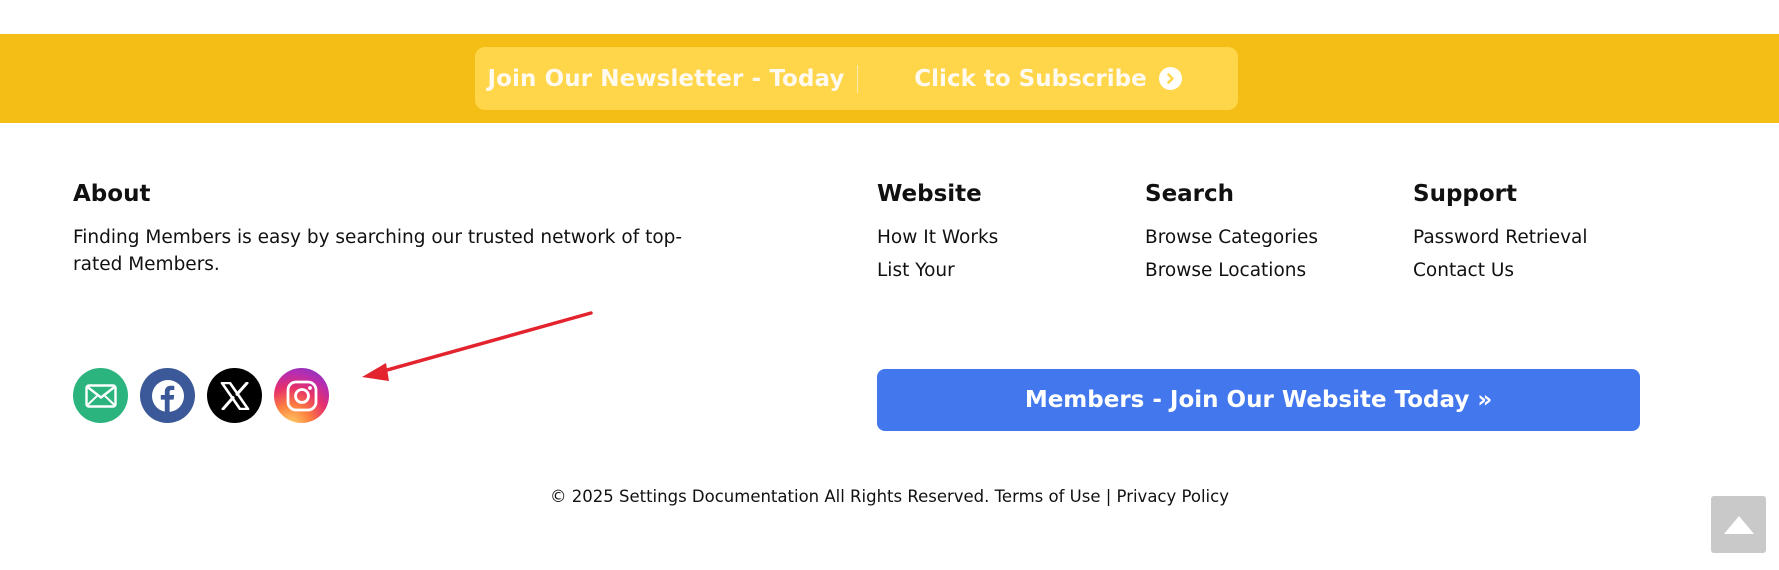  What do you see at coordinates (1170, 78) in the screenshot?
I see `chevron-circle-right-icon` at bounding box center [1170, 78].